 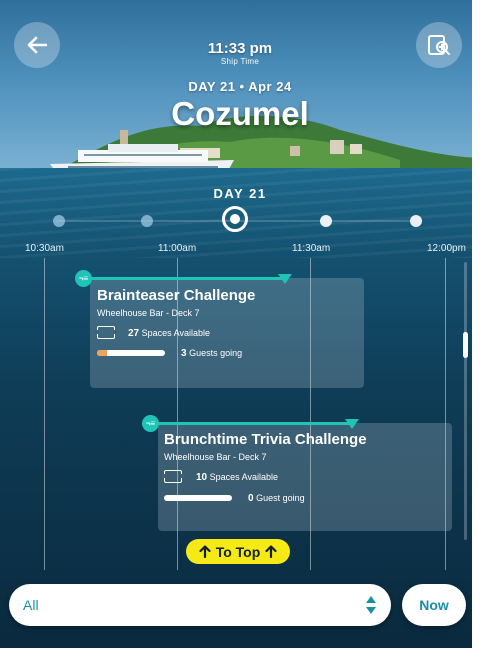 I want to click on ship-time: 11:33 pm, so click(x=240, y=48).